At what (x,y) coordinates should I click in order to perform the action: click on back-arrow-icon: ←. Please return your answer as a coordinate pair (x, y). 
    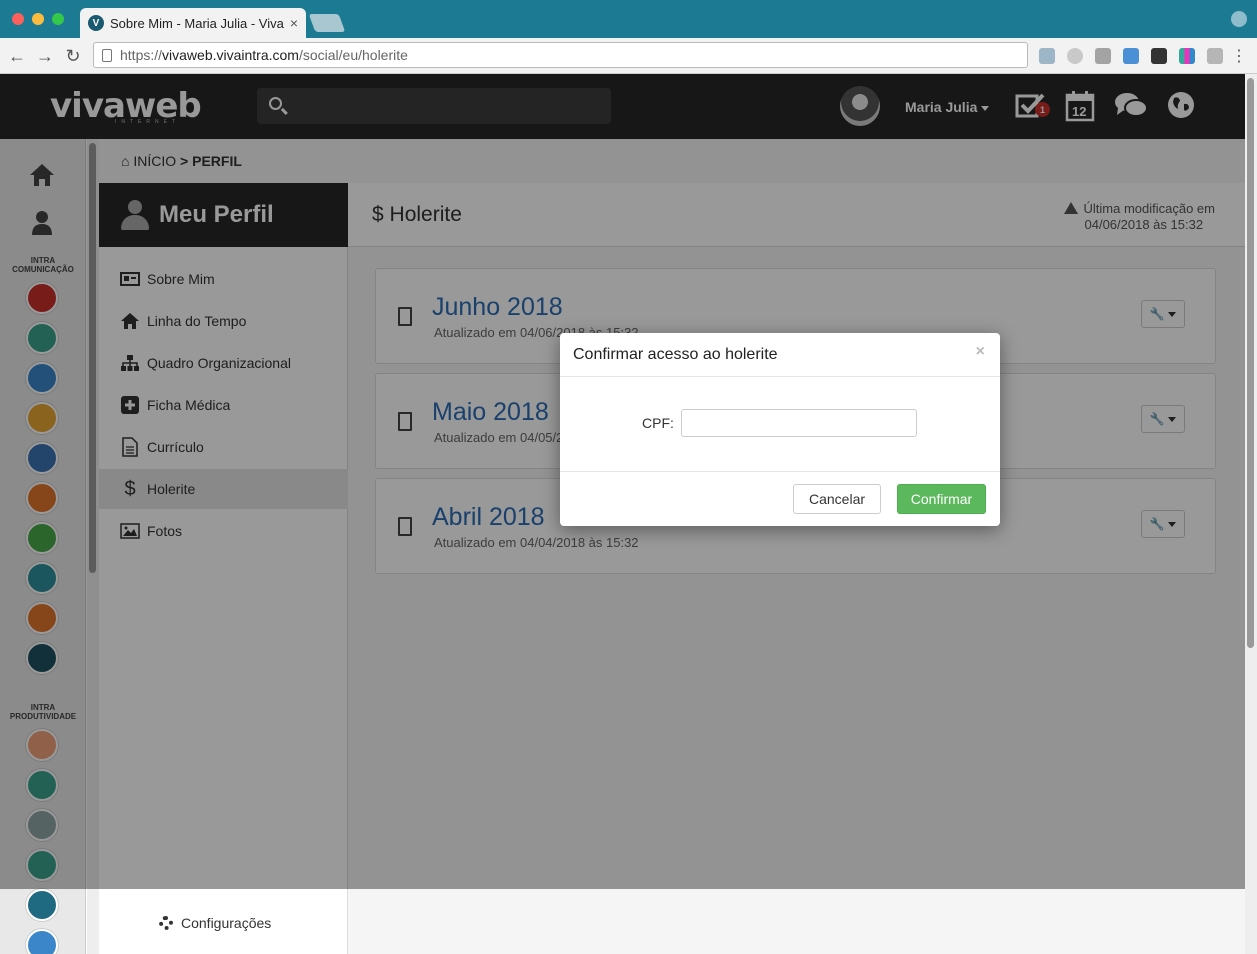
    Looking at the image, I should click on (17, 56).